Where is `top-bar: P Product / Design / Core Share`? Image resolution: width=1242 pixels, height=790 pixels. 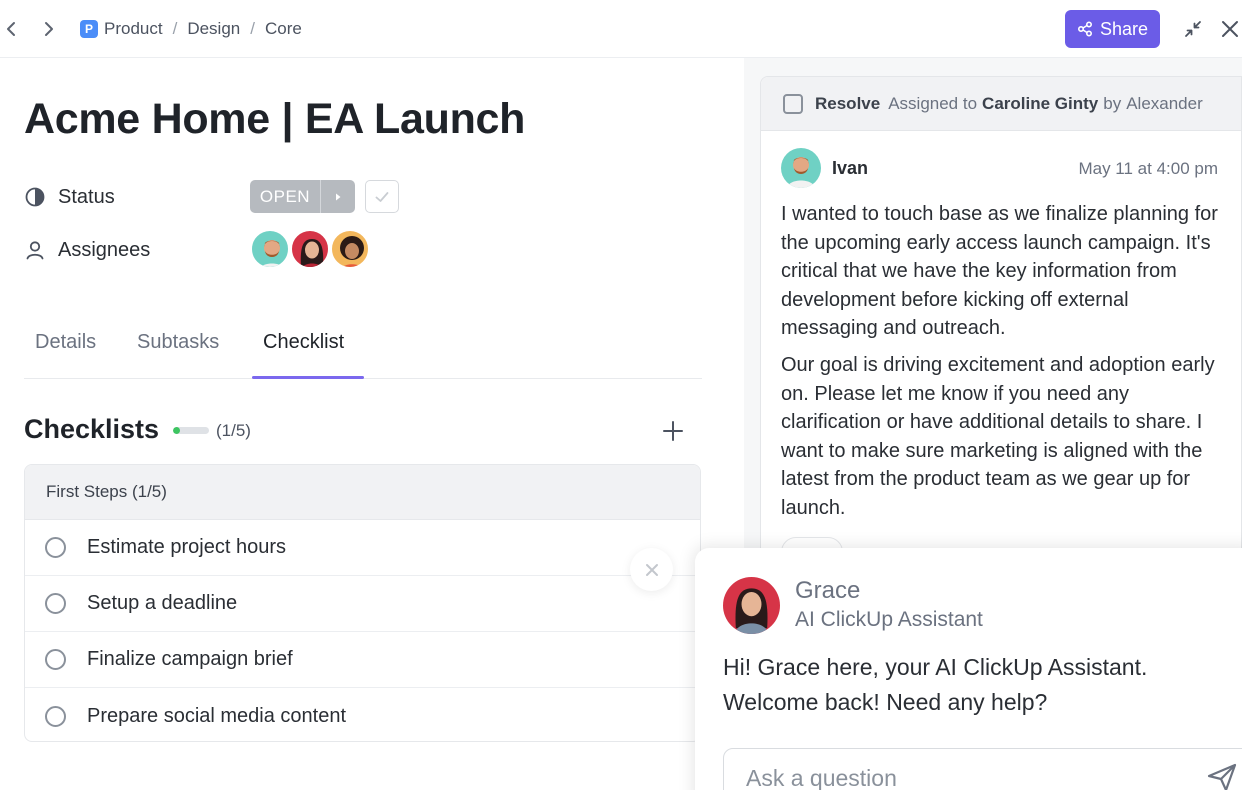
top-bar: P Product / Design / Core Share is located at coordinates (621, 29).